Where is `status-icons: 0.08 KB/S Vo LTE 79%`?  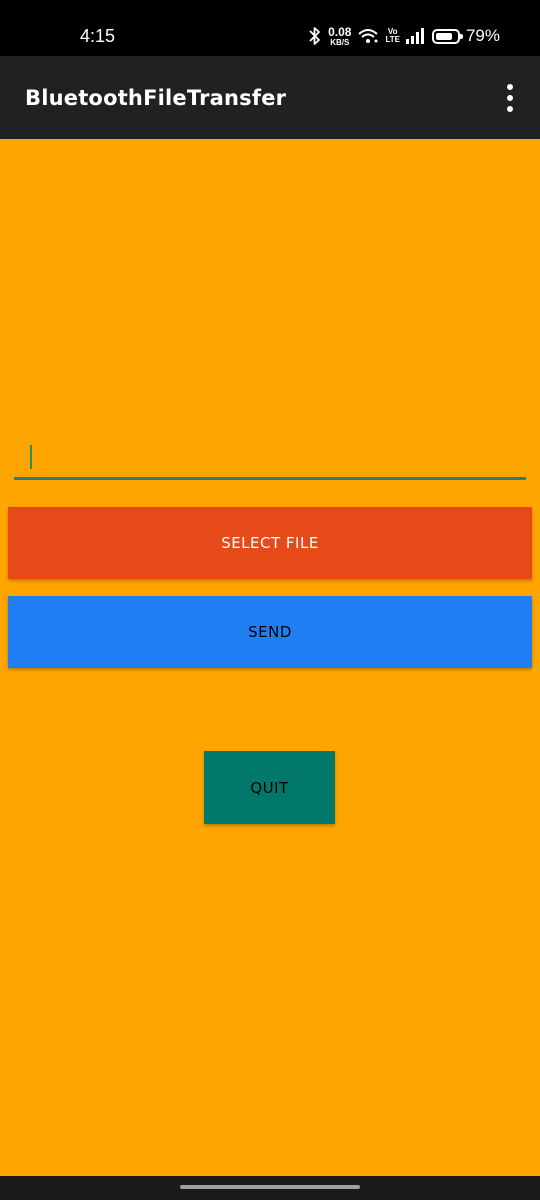 status-icons: 0.08 KB/S Vo LTE 79% is located at coordinates (404, 36).